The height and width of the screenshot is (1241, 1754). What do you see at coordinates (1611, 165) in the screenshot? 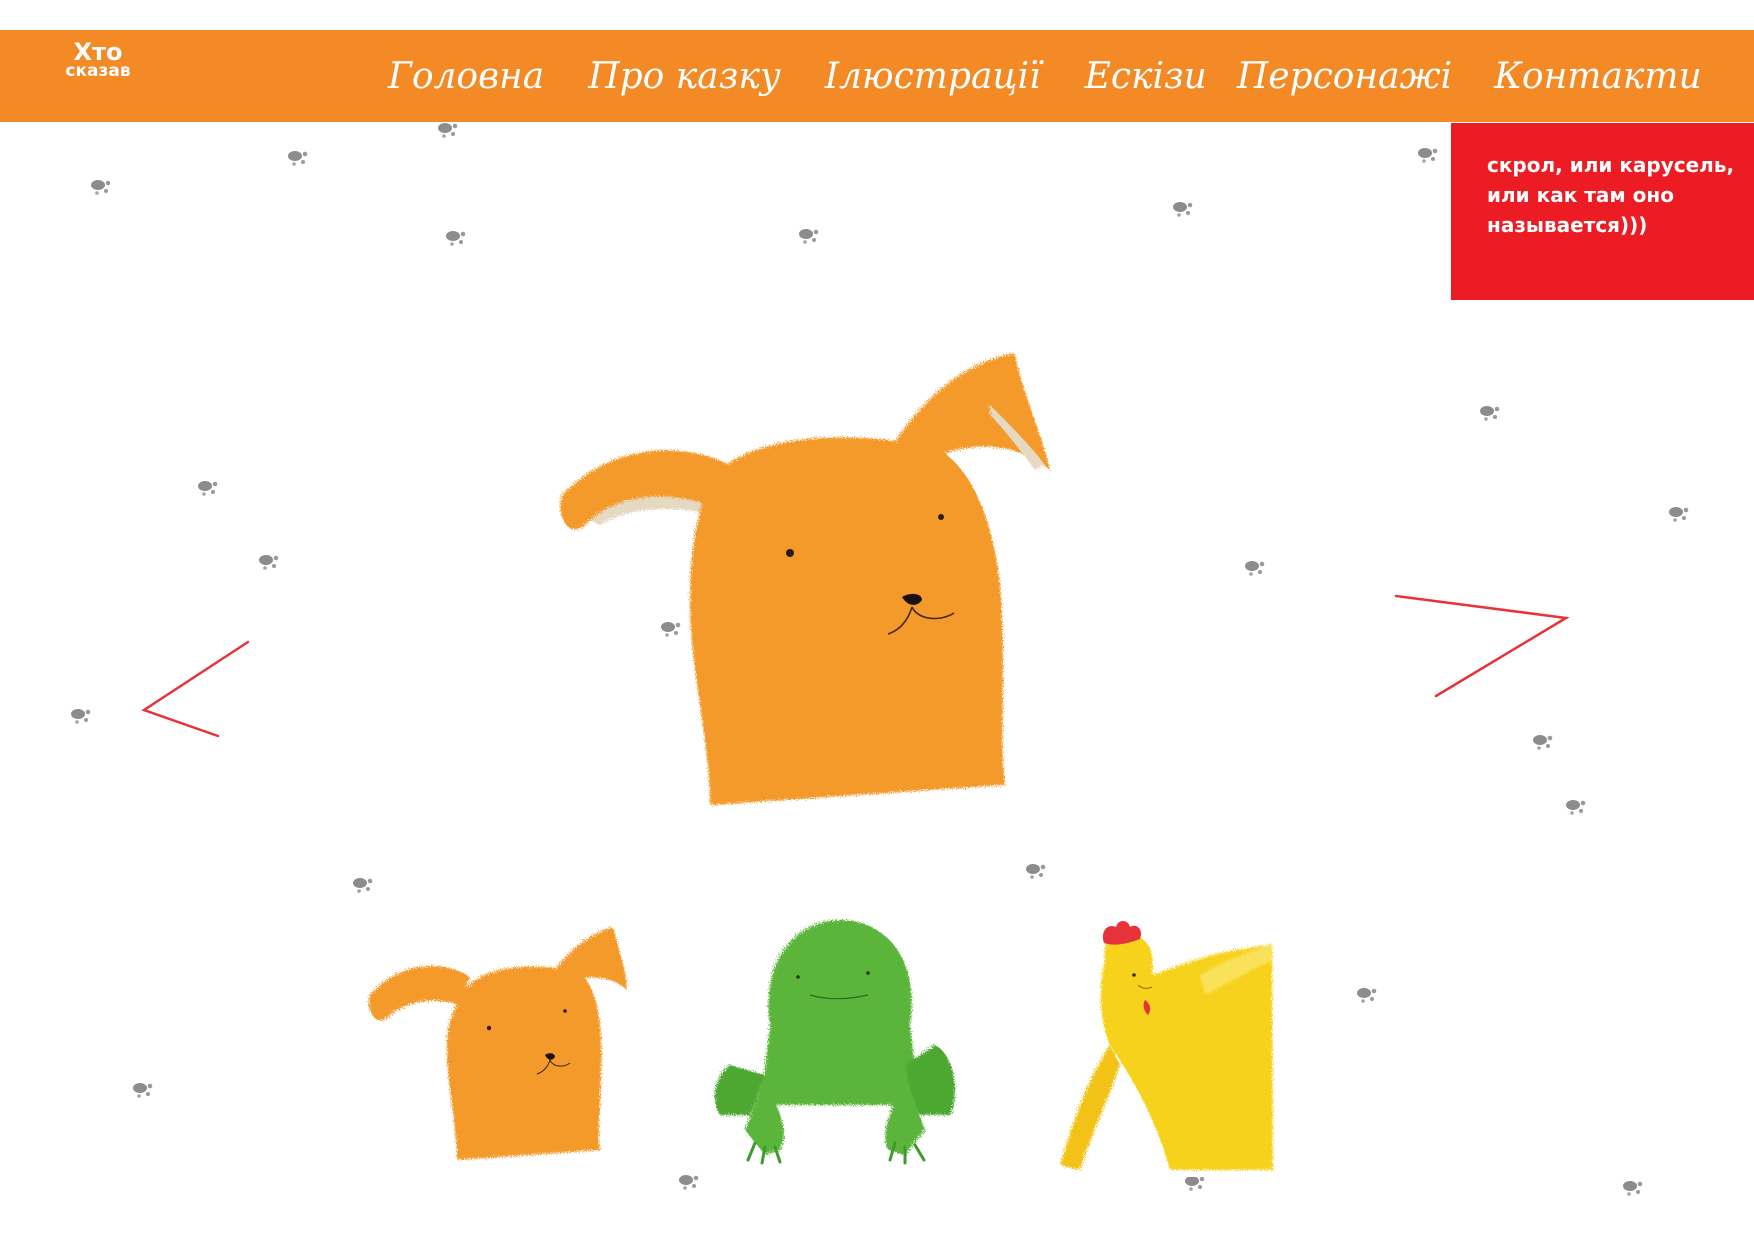
I see `note-line-1: скрол, или карусель,` at bounding box center [1611, 165].